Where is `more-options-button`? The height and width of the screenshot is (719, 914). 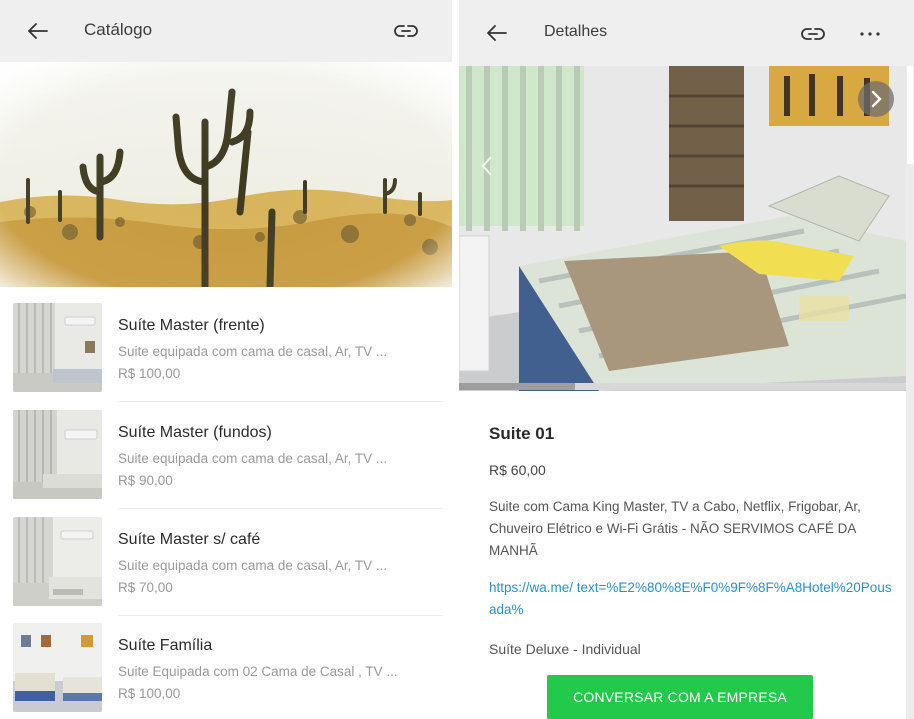 more-options-button is located at coordinates (870, 34).